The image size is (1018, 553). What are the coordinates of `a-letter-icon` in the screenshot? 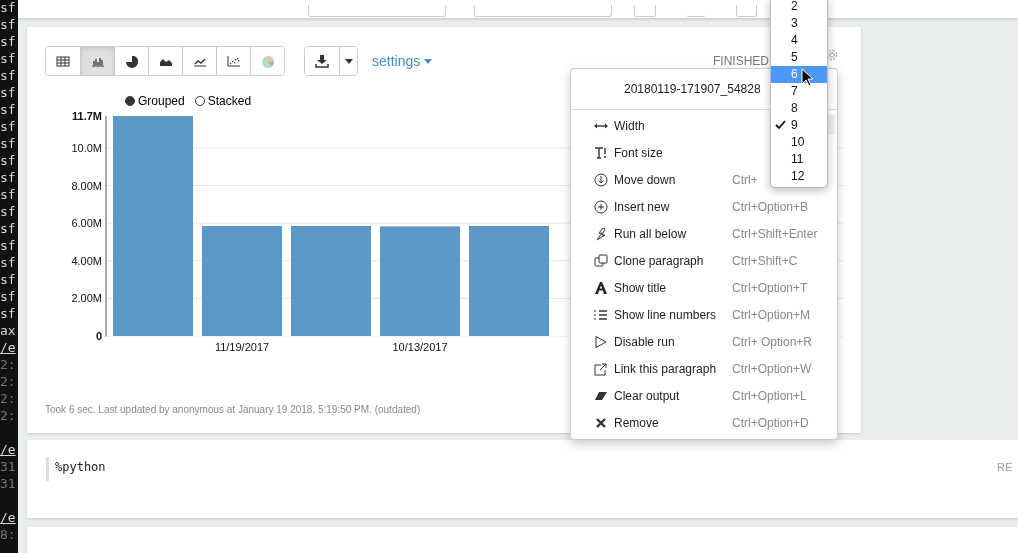 It's located at (601, 287).